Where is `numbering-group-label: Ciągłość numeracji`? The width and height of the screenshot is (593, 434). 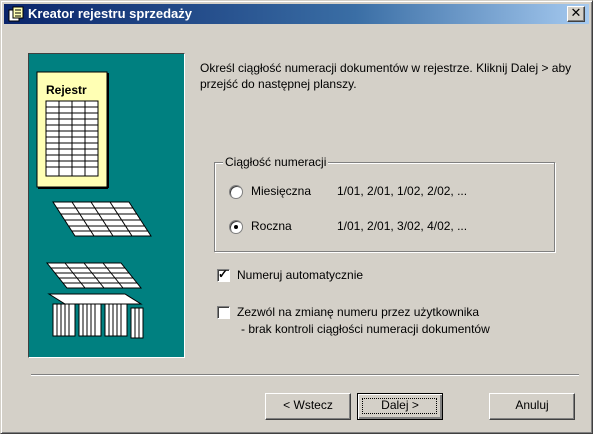 numbering-group-label: Ciągłość numeracji is located at coordinates (276, 162).